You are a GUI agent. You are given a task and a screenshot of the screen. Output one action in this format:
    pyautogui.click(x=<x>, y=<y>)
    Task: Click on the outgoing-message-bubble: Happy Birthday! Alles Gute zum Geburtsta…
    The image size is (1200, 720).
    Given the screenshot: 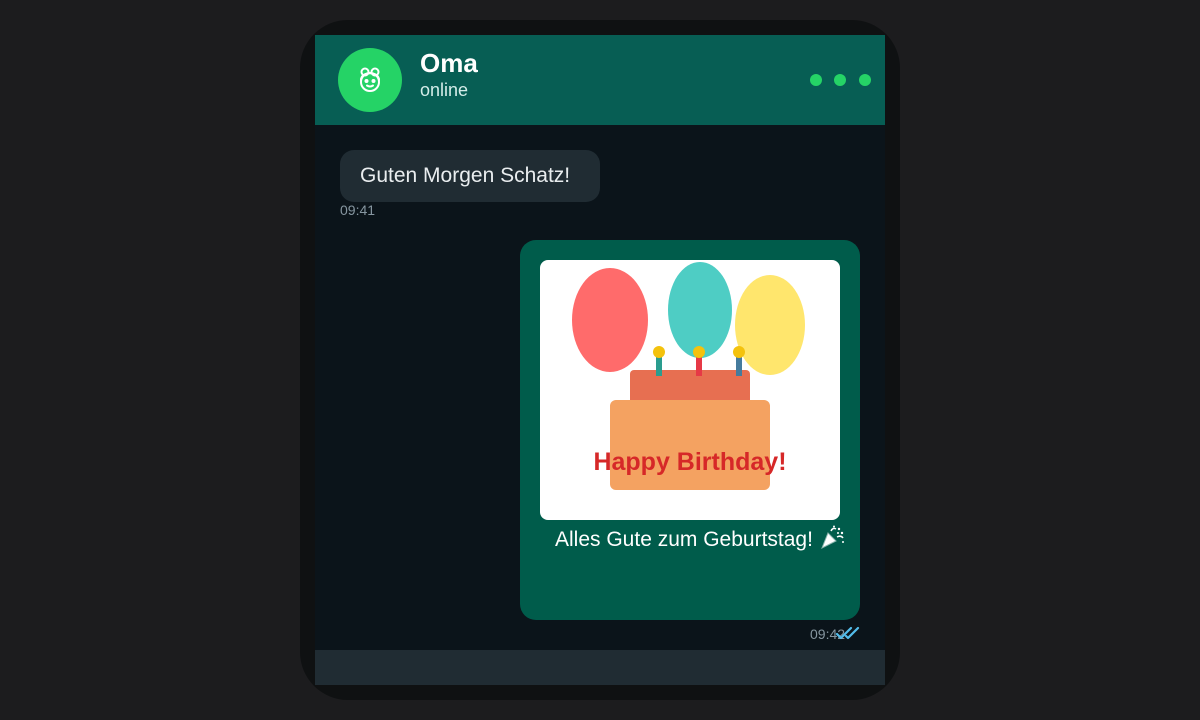 What is the action you would take?
    pyautogui.click(x=690, y=430)
    